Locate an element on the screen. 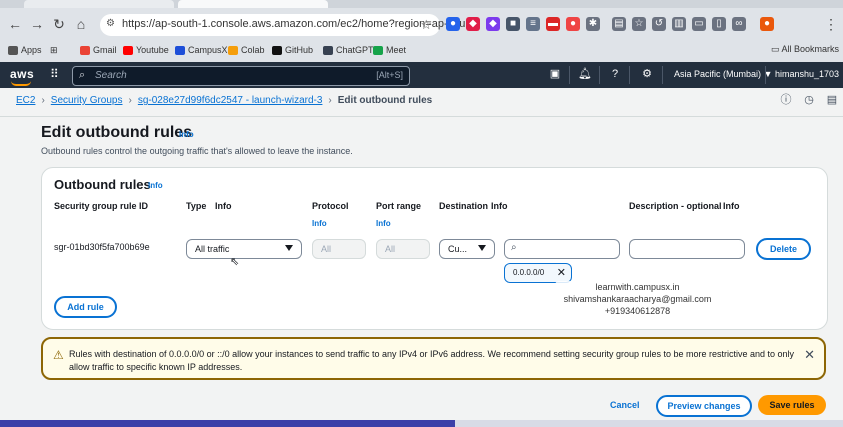  back-icon: ← is located at coordinates (15, 24).